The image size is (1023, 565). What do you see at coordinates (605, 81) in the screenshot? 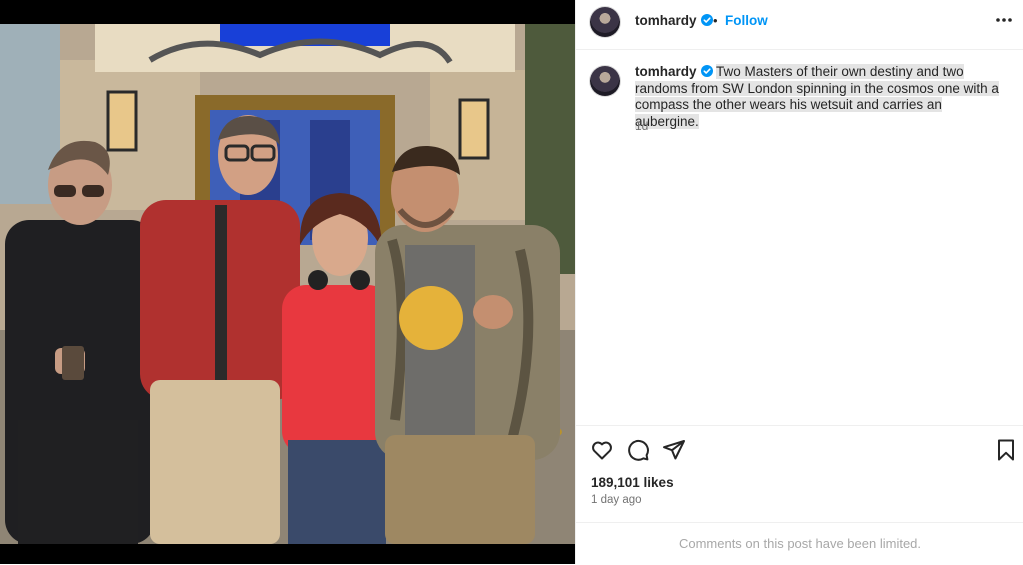
I see `caption-author-avatar` at bounding box center [605, 81].